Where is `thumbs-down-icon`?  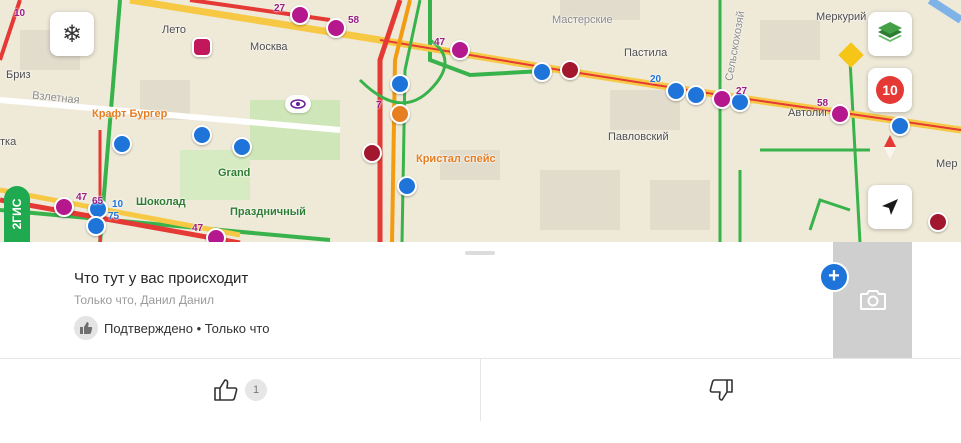
thumbs-down-icon is located at coordinates (721, 390).